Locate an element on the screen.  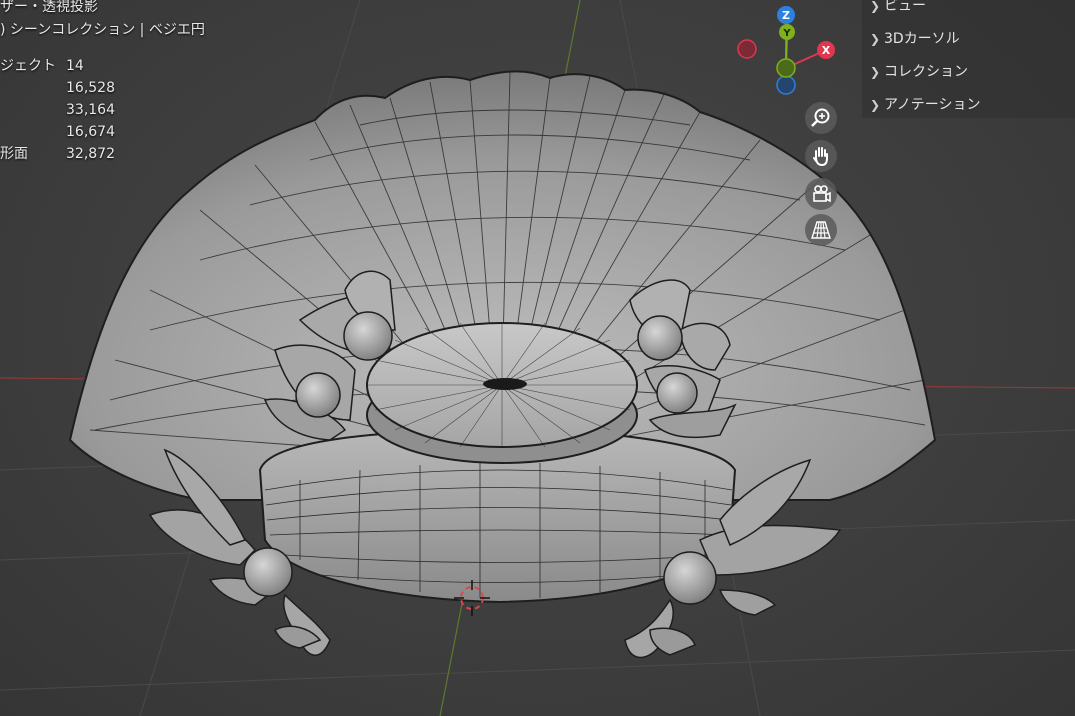
panel-item-label: ビュー is located at coordinates (905, 7).